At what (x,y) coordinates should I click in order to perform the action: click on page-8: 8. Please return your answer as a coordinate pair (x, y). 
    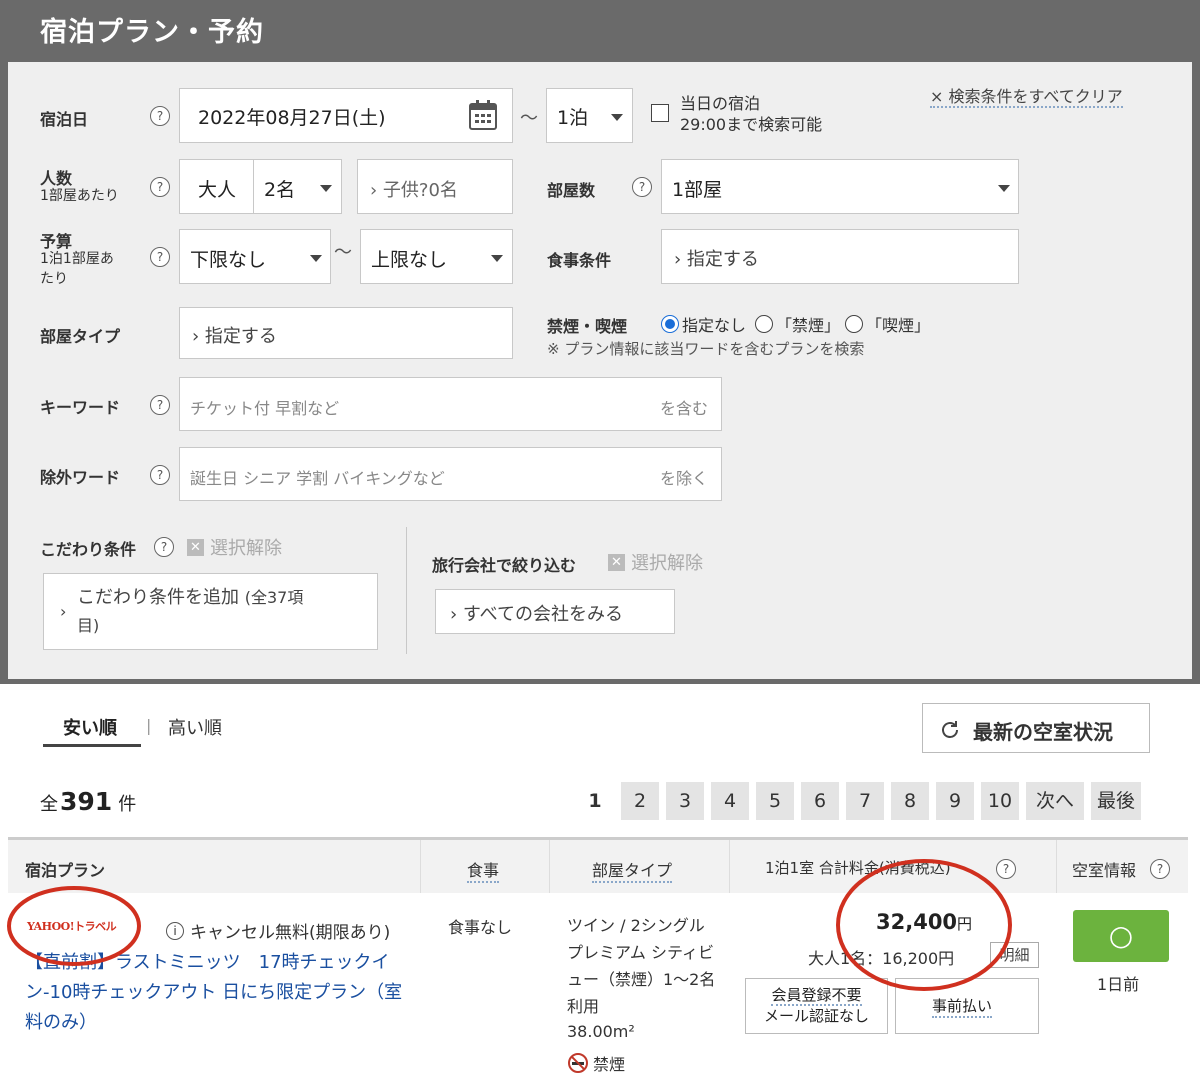
    Looking at the image, I should click on (910, 801).